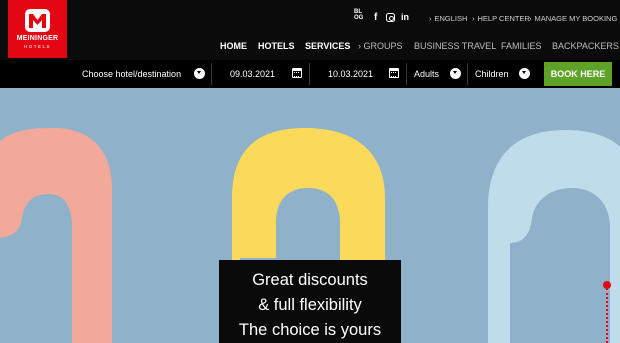  I want to click on facebook-icon: f, so click(375, 17).